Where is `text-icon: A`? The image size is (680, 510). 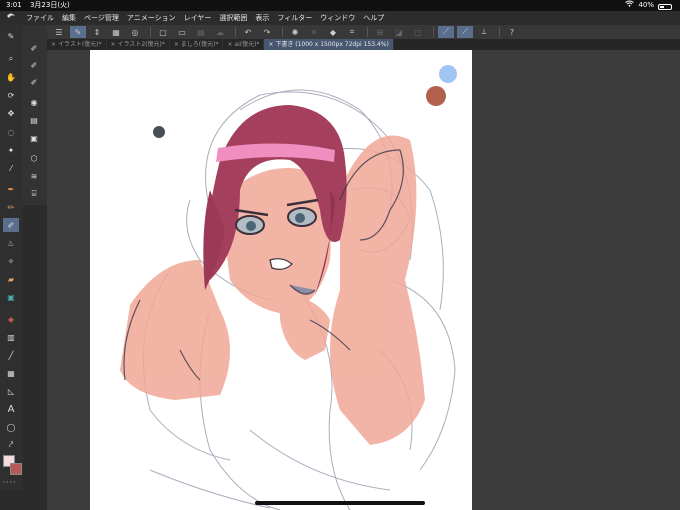
text-icon: A is located at coordinates (11, 409).